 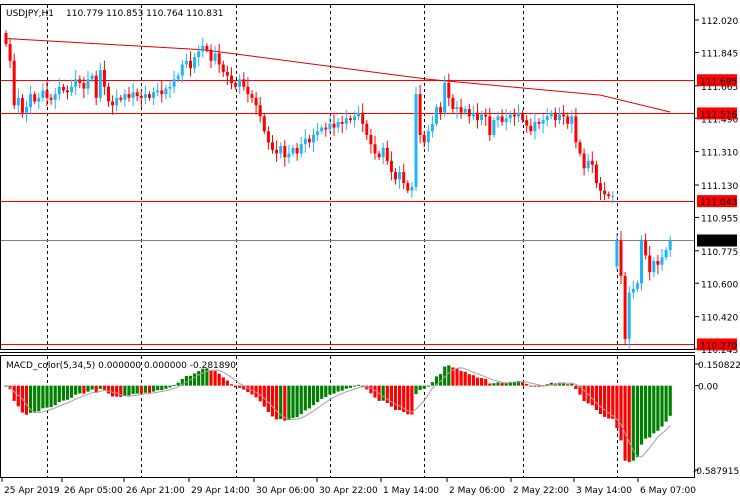 I want to click on time-tick-label: 3 May 14:00, so click(x=604, y=491).